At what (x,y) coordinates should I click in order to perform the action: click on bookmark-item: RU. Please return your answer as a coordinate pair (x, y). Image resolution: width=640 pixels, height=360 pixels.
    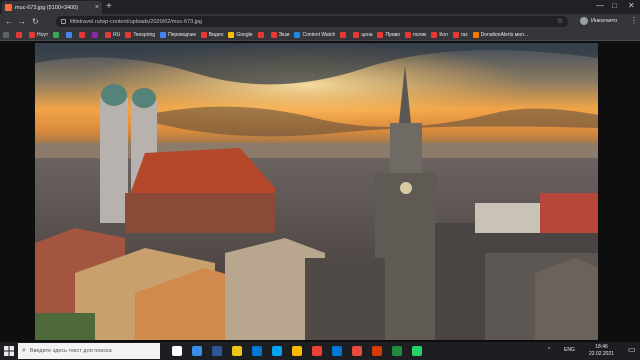
    Looking at the image, I should click on (113, 34).